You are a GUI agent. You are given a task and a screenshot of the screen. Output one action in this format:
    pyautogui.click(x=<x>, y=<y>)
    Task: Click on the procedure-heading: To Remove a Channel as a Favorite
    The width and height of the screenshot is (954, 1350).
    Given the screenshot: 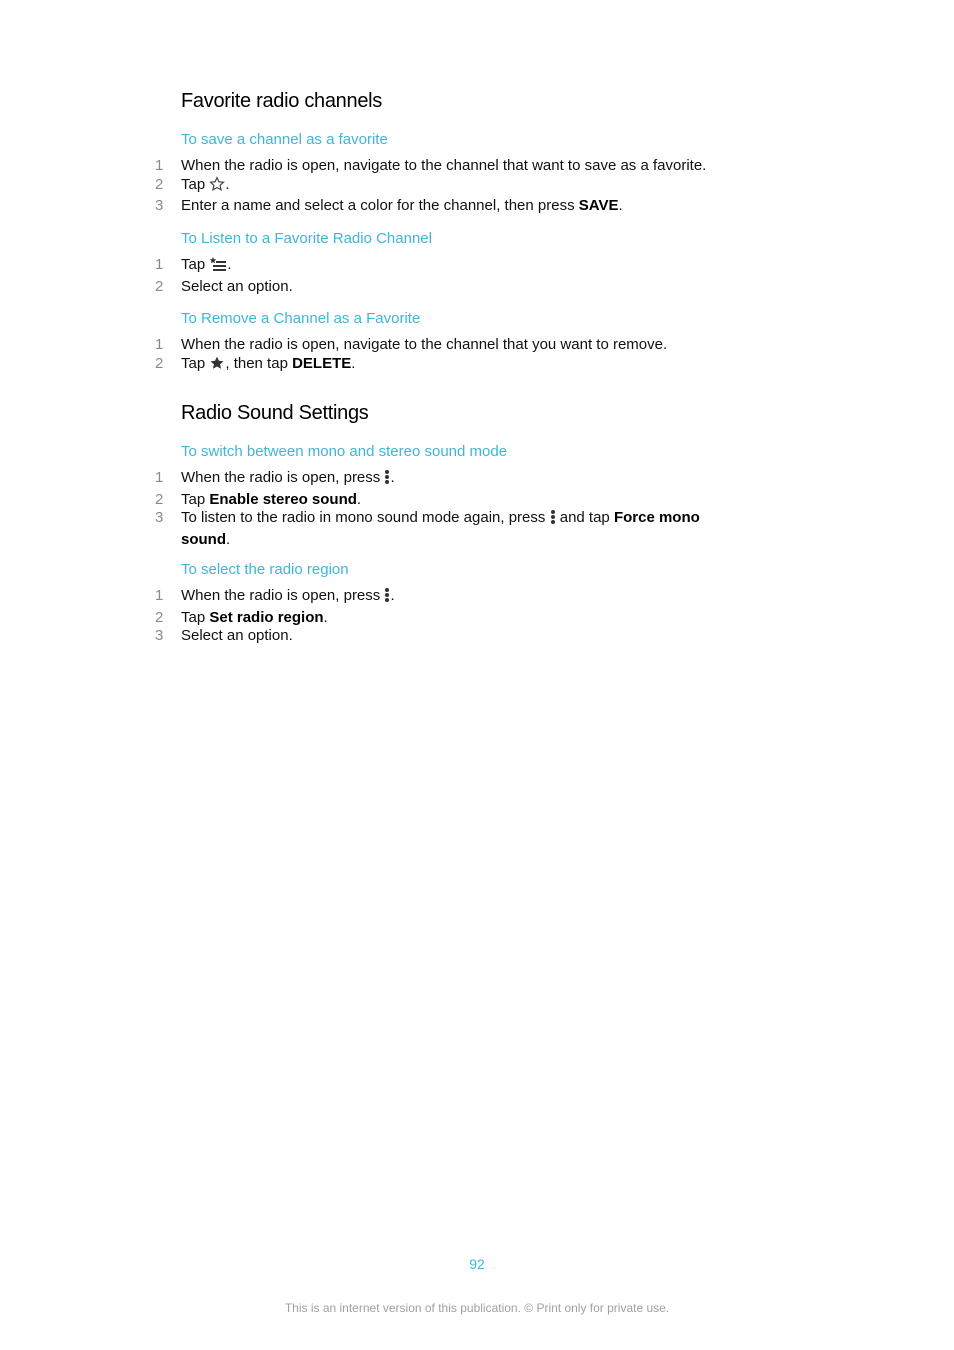 What is the action you would take?
    pyautogui.click(x=301, y=318)
    